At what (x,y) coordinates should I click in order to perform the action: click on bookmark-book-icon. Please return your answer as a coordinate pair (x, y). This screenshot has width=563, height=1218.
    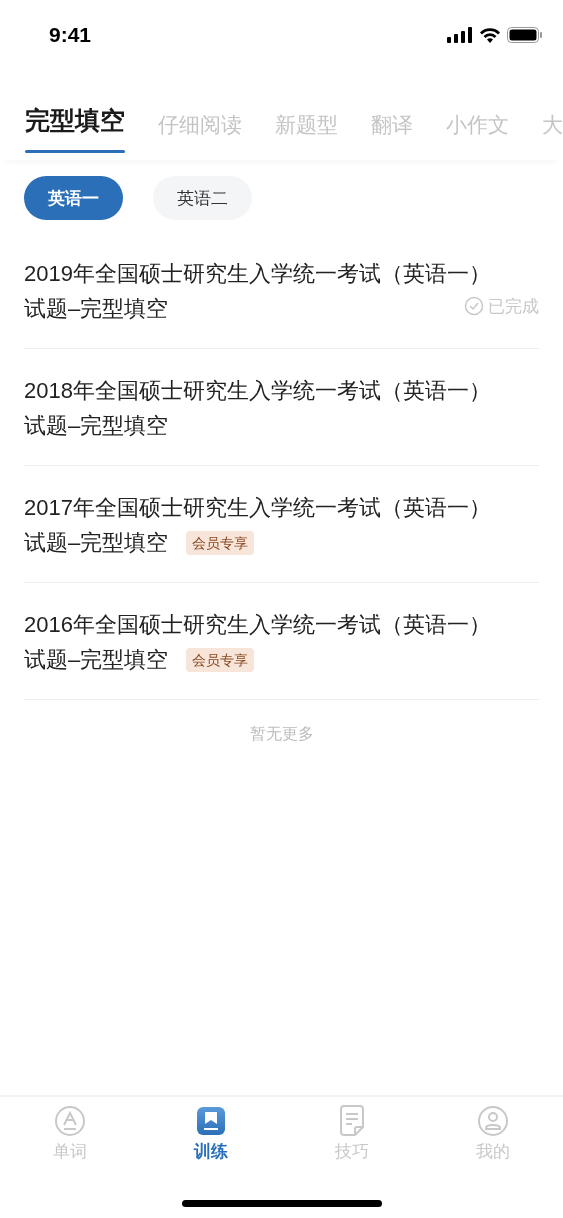
    Looking at the image, I should click on (211, 1121).